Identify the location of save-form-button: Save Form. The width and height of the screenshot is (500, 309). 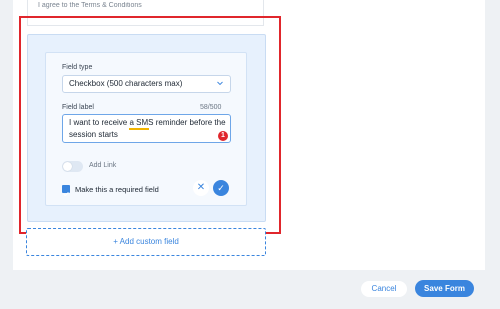
(444, 288).